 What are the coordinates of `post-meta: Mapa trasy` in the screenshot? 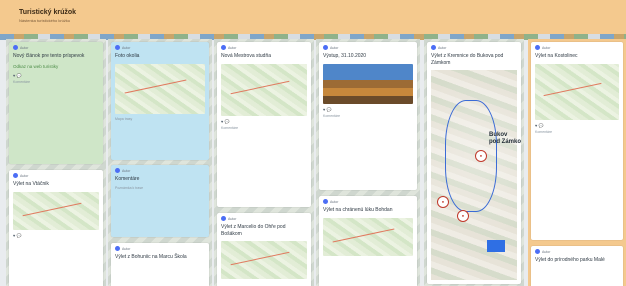 It's located at (124, 118).